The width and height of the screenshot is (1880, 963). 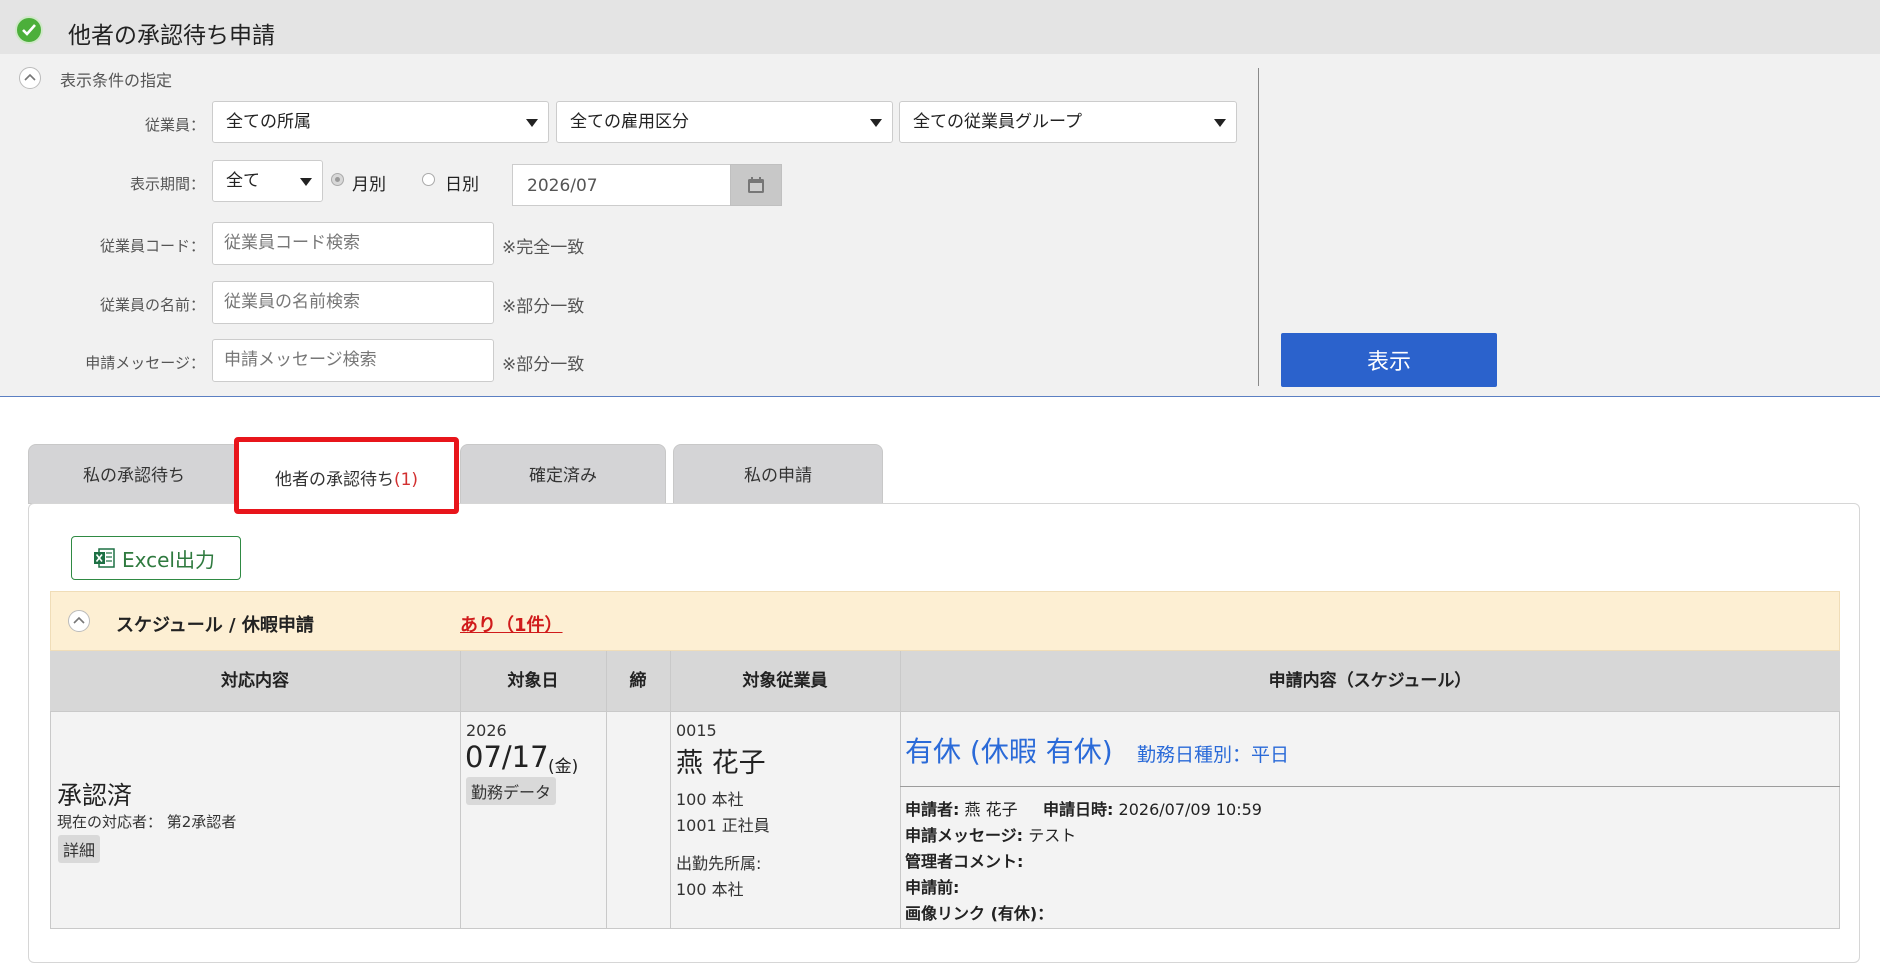 I want to click on admin-comment-line: 管理者コメント:, so click(x=964, y=861).